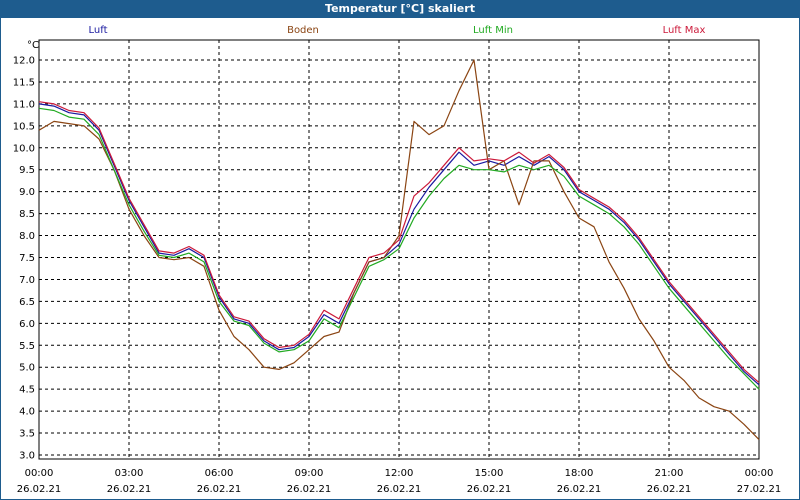 The height and width of the screenshot is (500, 800). Describe the element at coordinates (27, 302) in the screenshot. I see `y-tick-label: 6.5` at that location.